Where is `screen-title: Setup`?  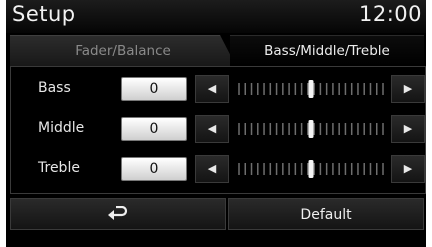 screen-title: Setup is located at coordinates (44, 14).